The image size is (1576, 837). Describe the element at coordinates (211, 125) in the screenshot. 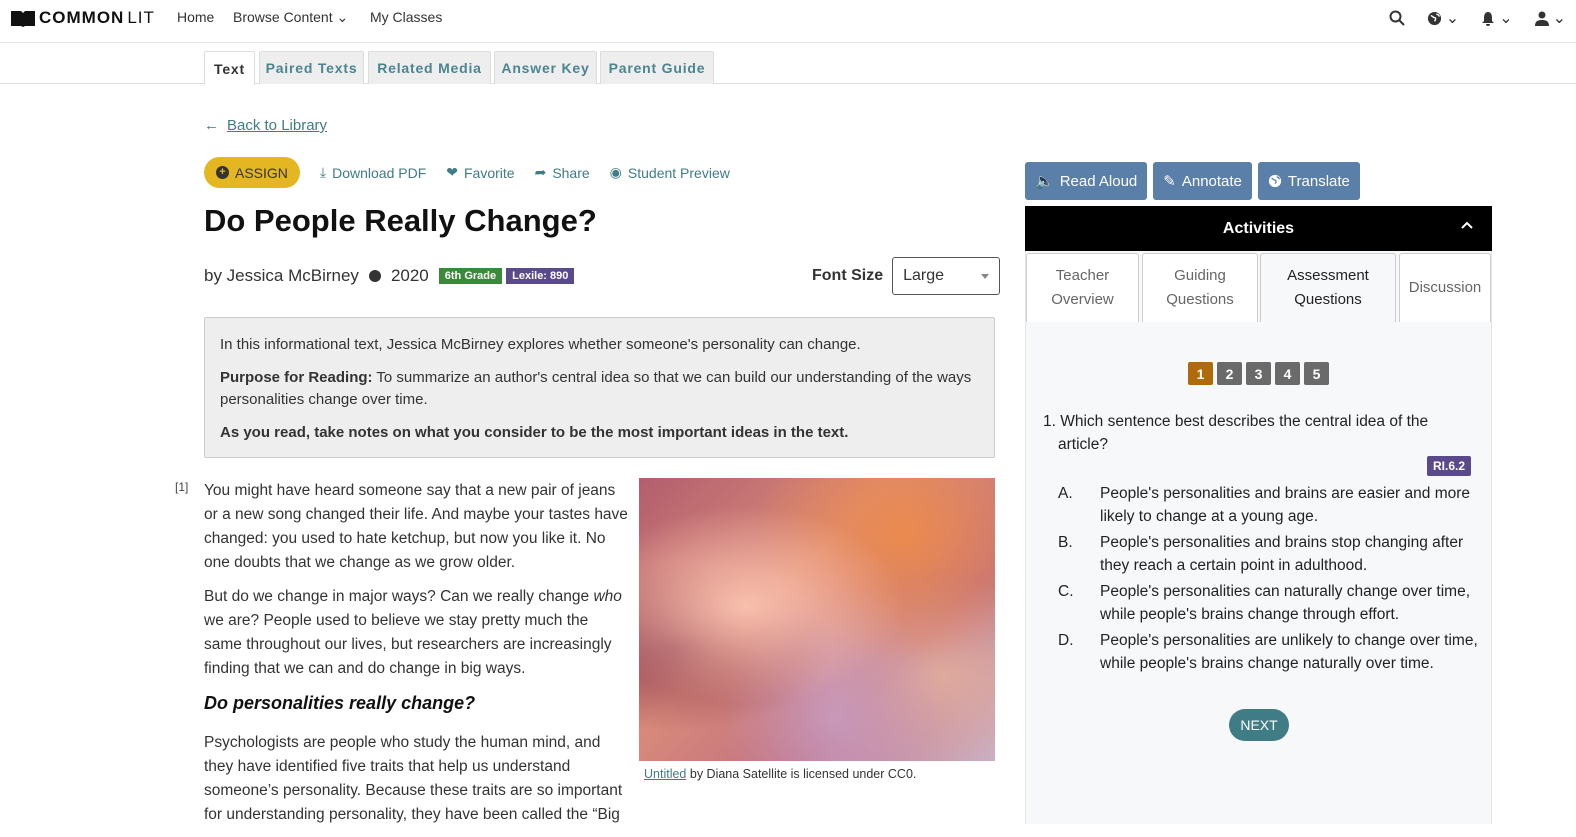

I see `arrow-left-icon: ←` at that location.